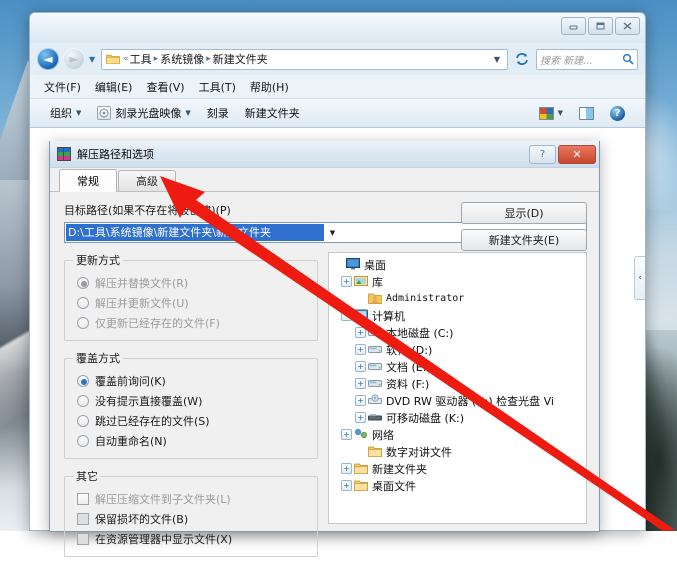 This screenshot has height=566, width=677. What do you see at coordinates (130, 381) in the screenshot?
I see `option-label: 覆盖前询问(K)` at bounding box center [130, 381].